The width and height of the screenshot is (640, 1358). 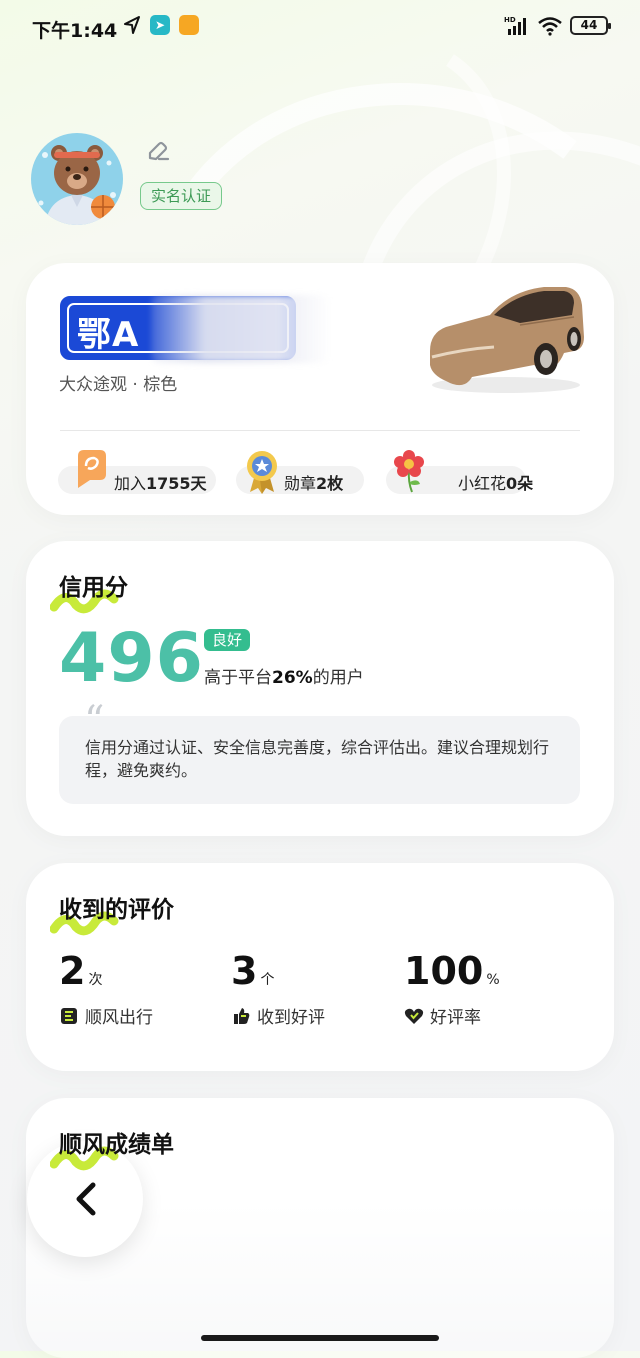 What do you see at coordinates (77, 185) in the screenshot?
I see `bear-avatar-icon` at bounding box center [77, 185].